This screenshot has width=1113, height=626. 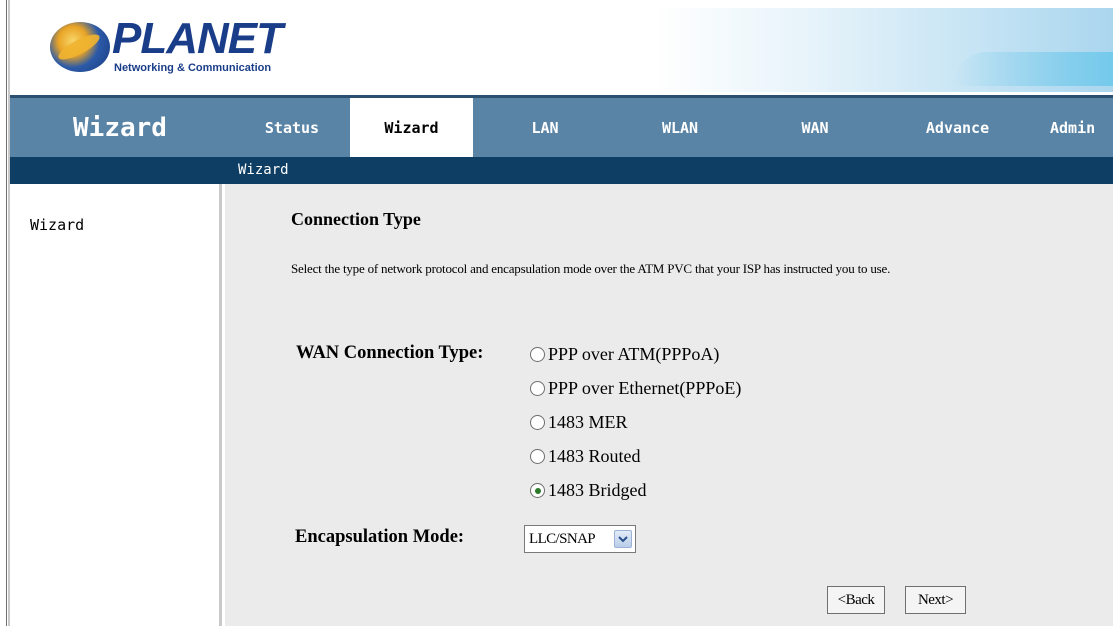 I want to click on page-title: Connection Type, so click(x=356, y=219).